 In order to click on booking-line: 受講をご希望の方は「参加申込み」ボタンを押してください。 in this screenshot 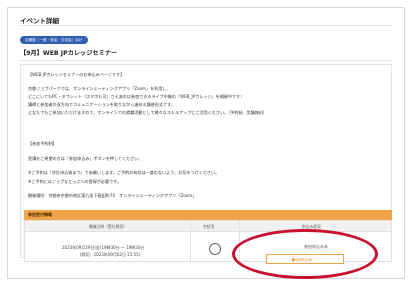, I will do `click(85, 158)`.